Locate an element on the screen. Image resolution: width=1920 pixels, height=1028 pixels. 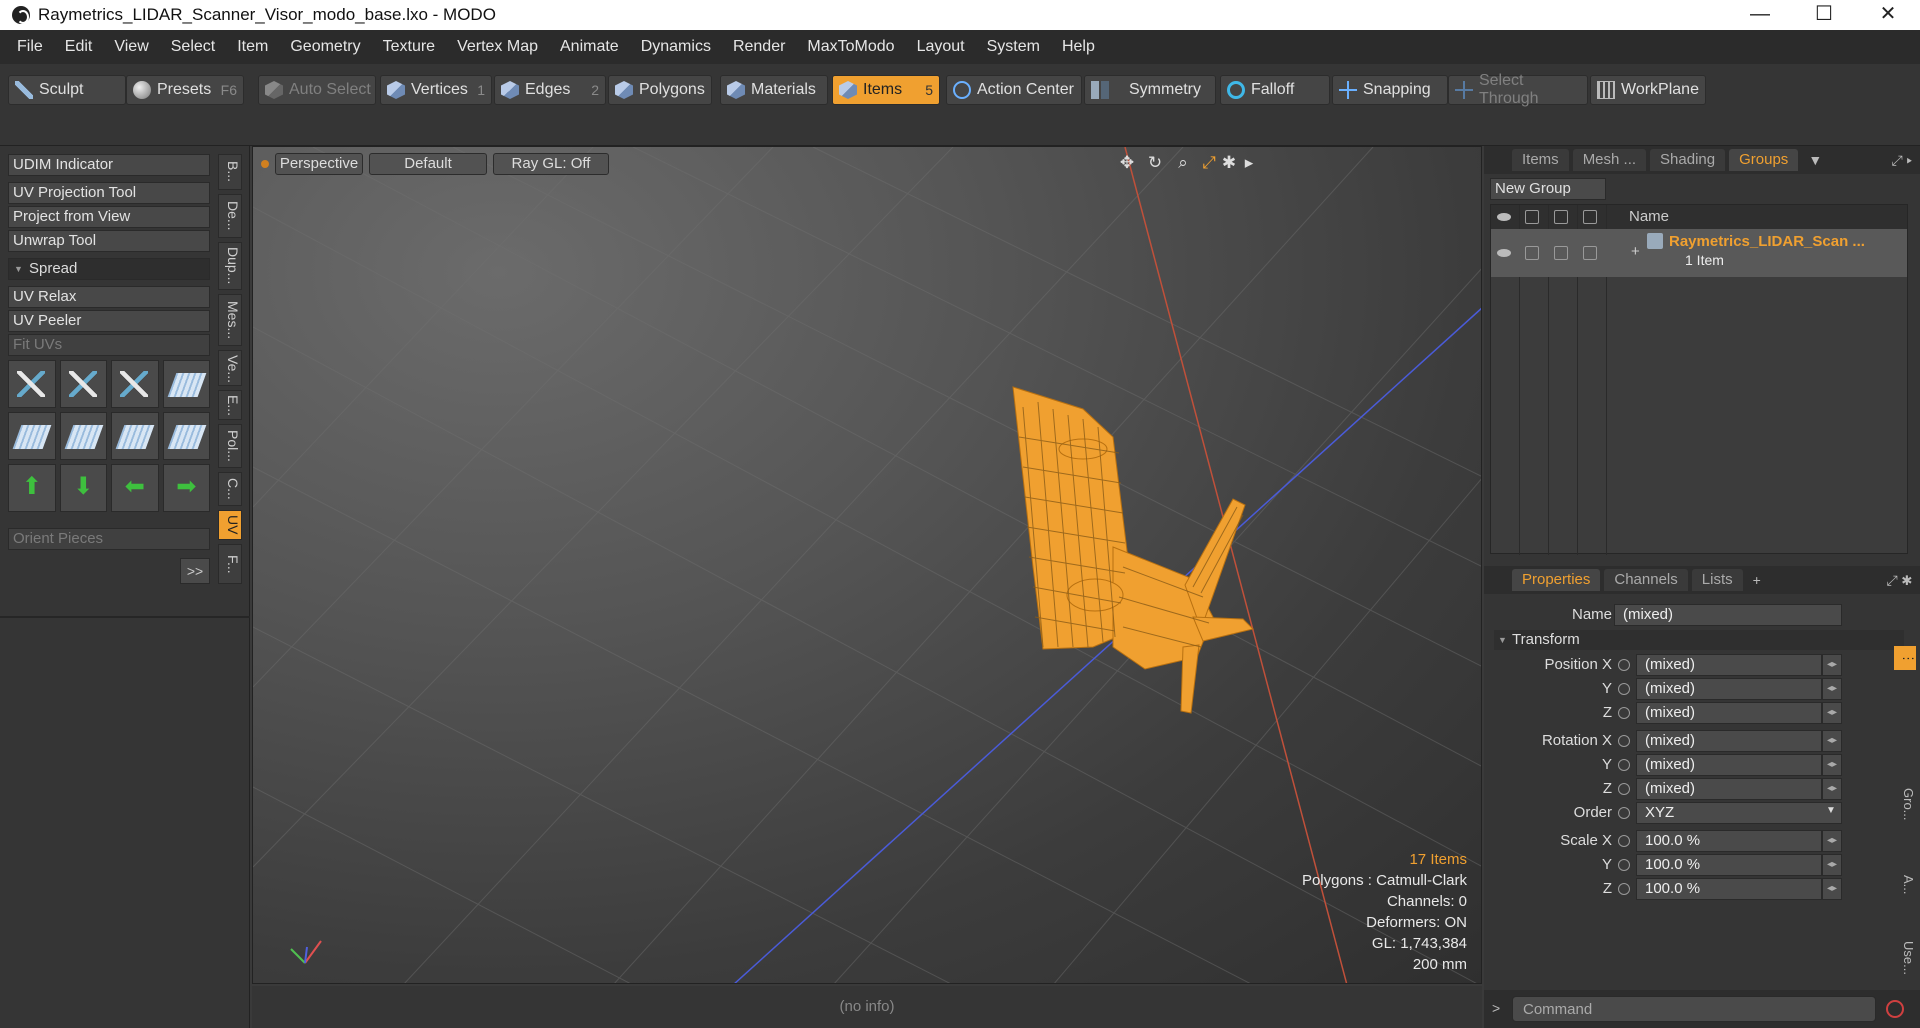
rotation-z-field: (mixed) is located at coordinates (1729, 789).